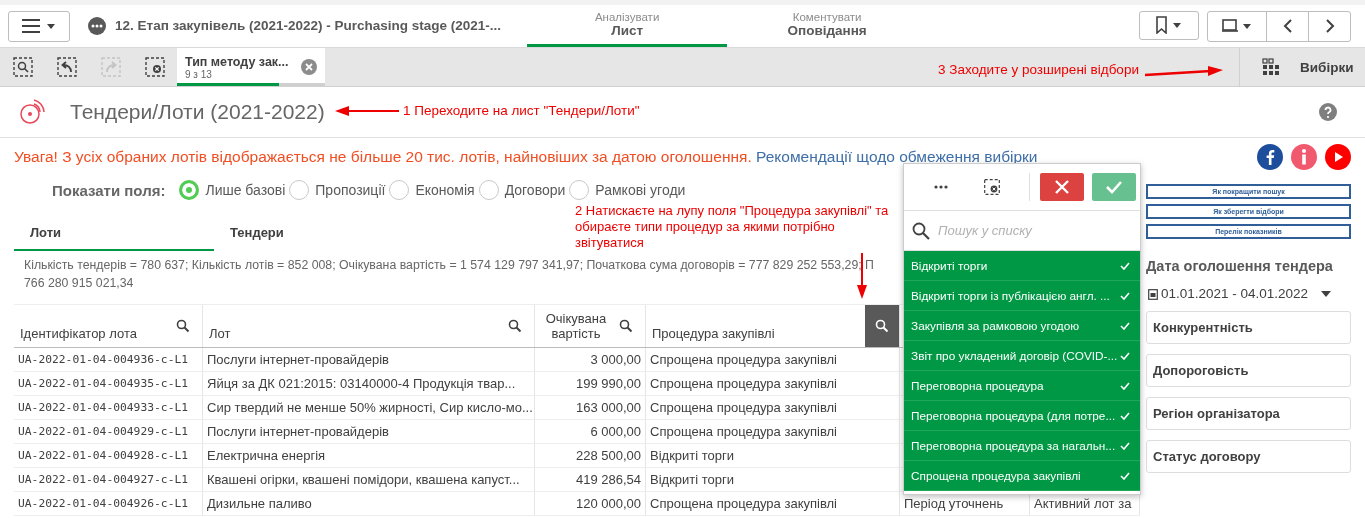 Image resolution: width=1365 pixels, height=518 pixels. I want to click on column-header: Ідентифікатор лота, so click(78, 333).